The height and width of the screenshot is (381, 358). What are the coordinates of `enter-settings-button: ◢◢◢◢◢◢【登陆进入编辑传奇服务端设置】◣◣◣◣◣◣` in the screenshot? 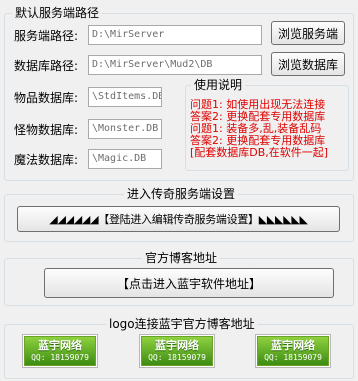 It's located at (178, 219).